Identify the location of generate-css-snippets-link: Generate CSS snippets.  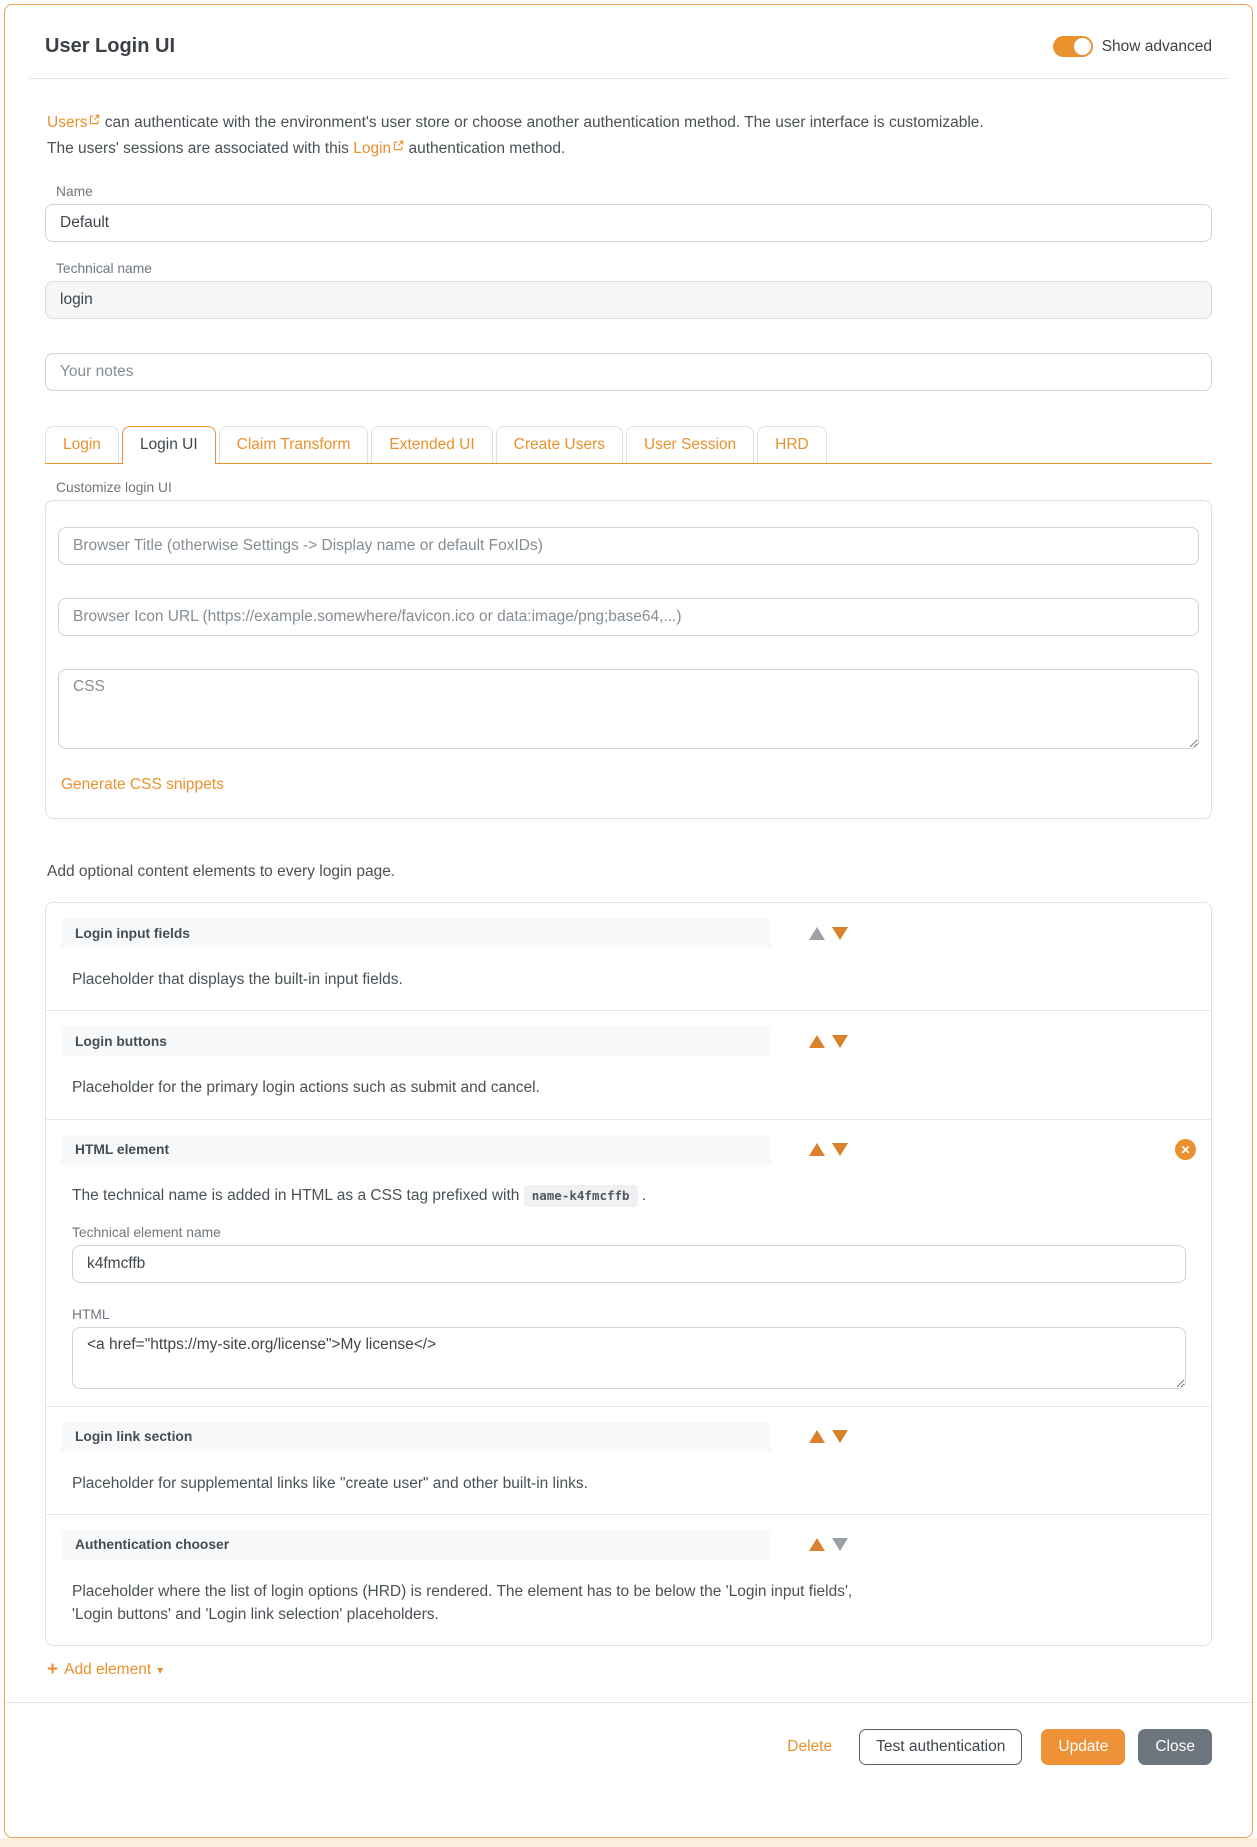
(142, 785).